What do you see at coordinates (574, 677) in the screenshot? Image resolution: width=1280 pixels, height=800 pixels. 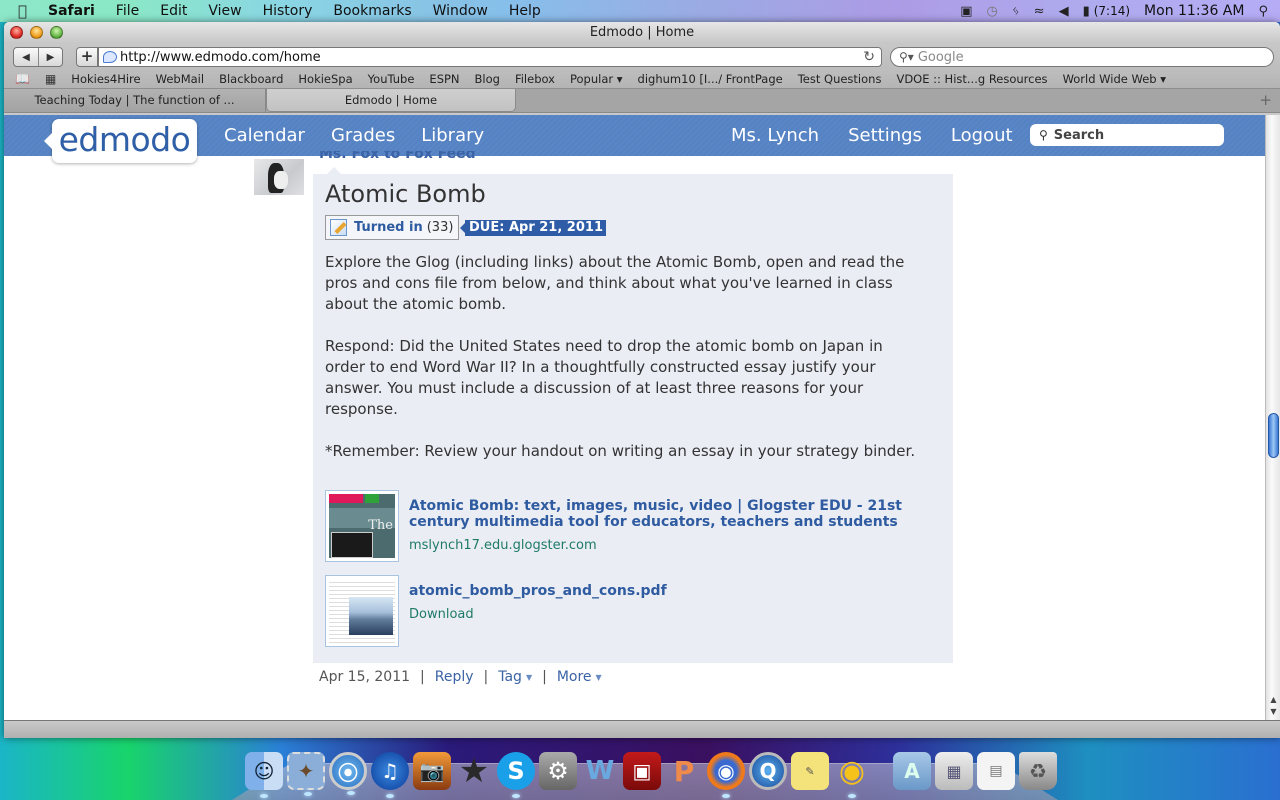 I see `more-dropdown: More` at bounding box center [574, 677].